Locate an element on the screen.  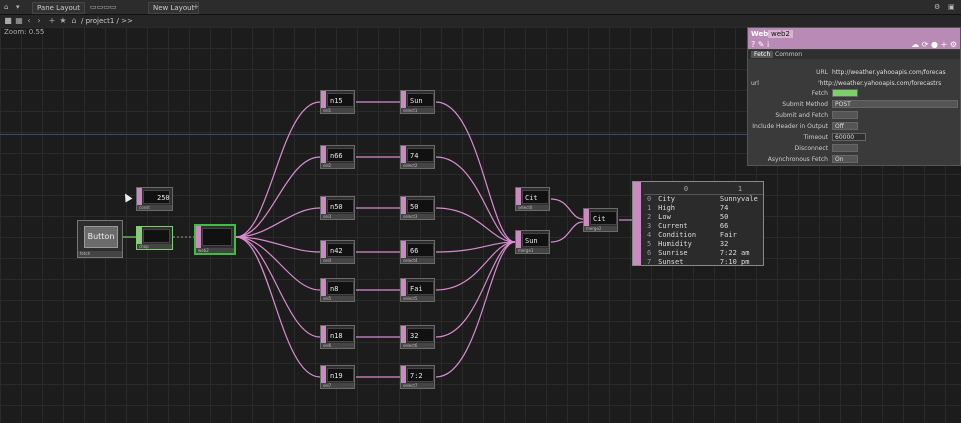
button-face: Button is located at coordinates (101, 237).